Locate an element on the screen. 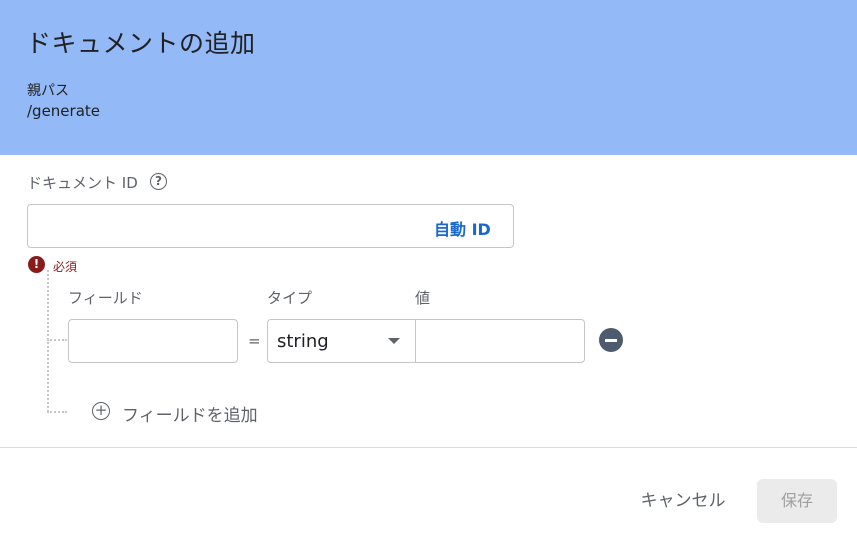 This screenshot has width=857, height=546. field-name-input is located at coordinates (153, 341).